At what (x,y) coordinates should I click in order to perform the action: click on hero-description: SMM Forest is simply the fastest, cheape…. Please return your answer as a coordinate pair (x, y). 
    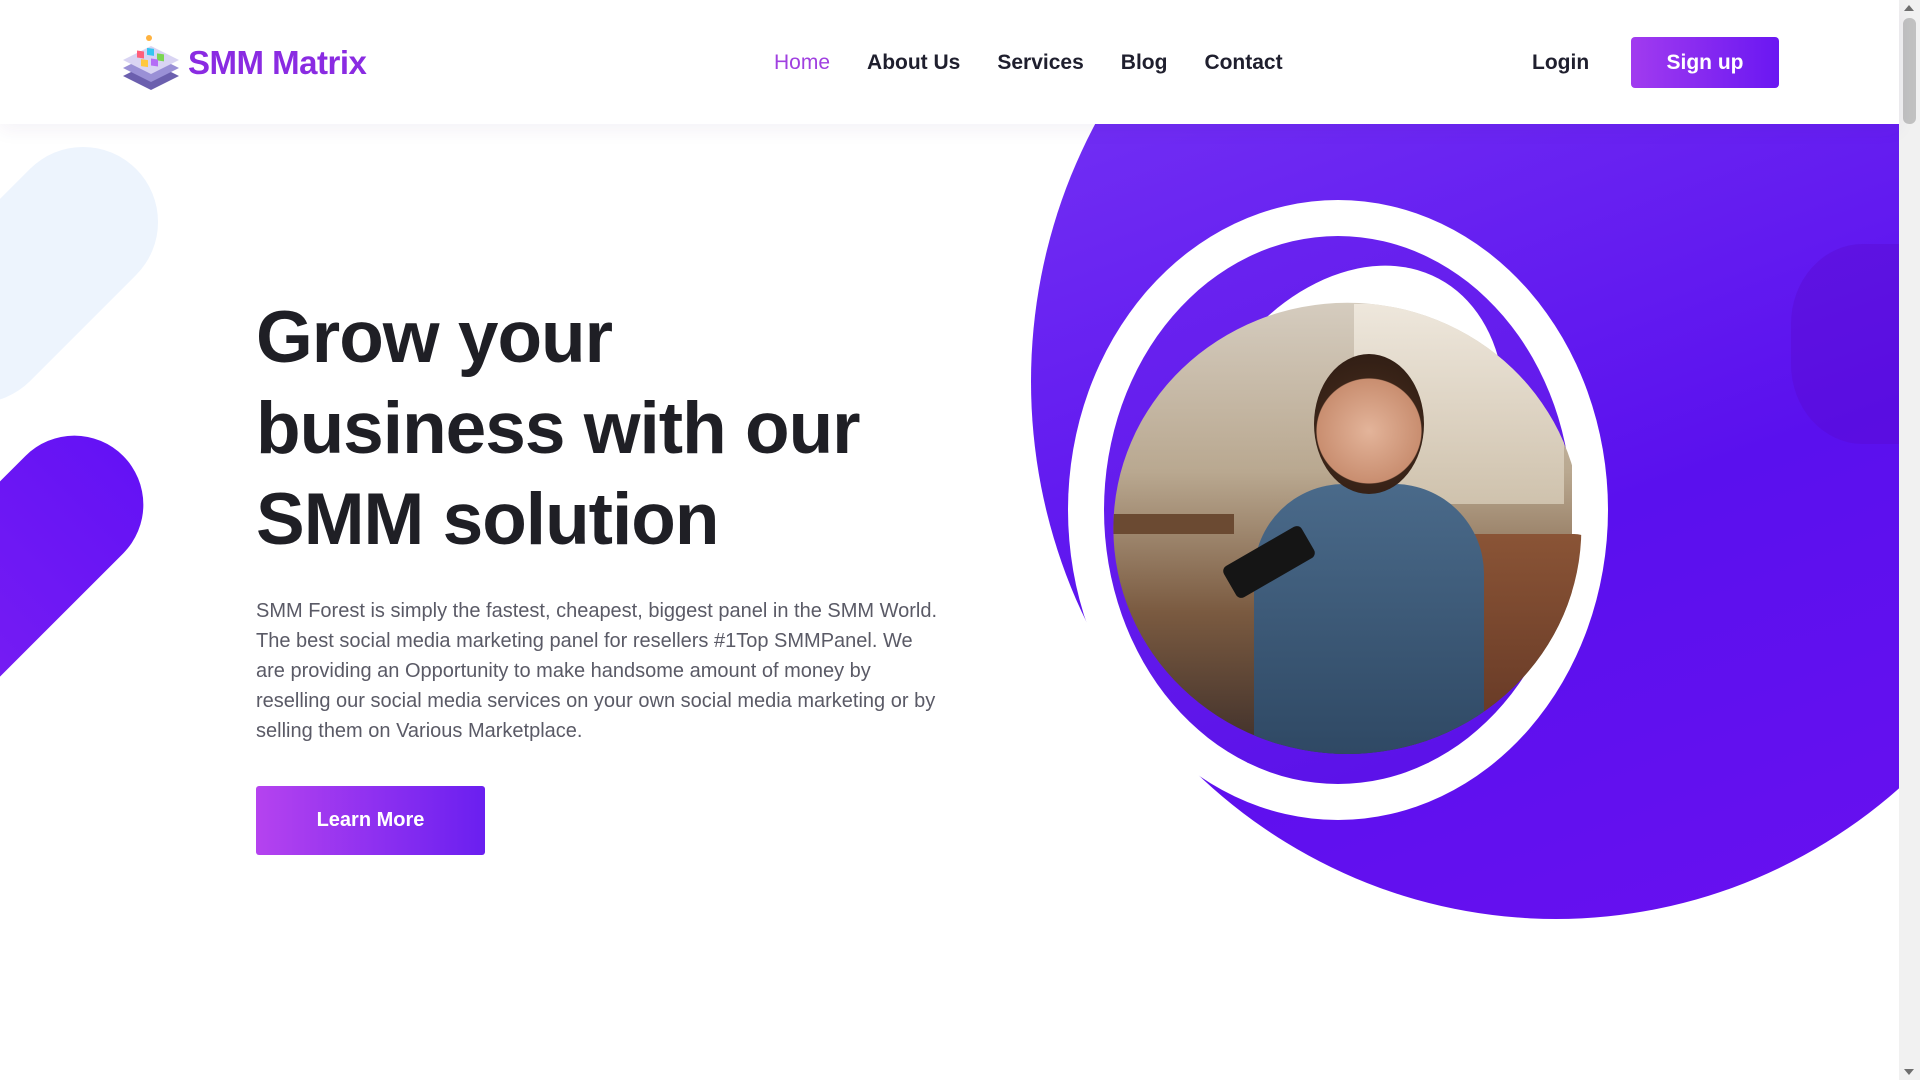
    Looking at the image, I should click on (597, 671).